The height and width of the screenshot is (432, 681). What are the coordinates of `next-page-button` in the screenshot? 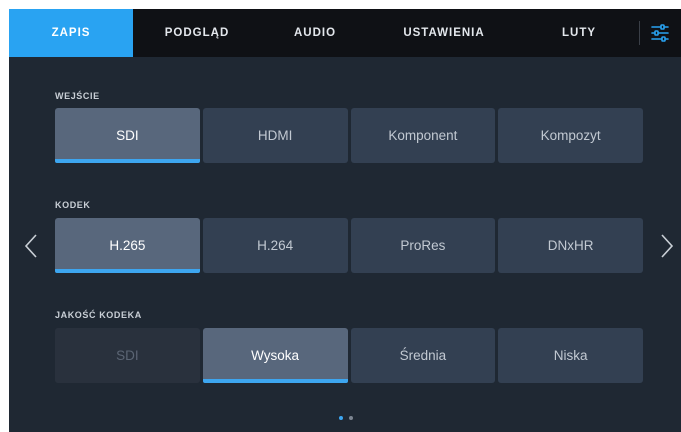 It's located at (667, 246).